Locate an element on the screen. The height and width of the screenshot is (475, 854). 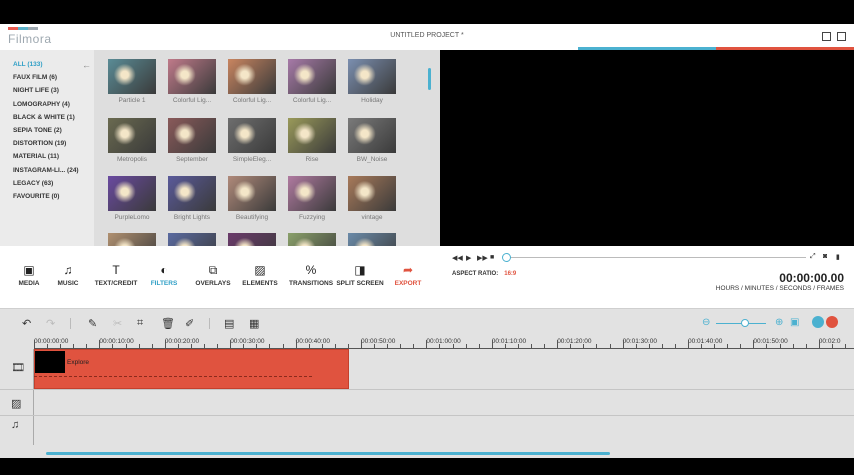
tool-split-screen: ◨ SPLIT SCREEN is located at coordinates (360, 277).